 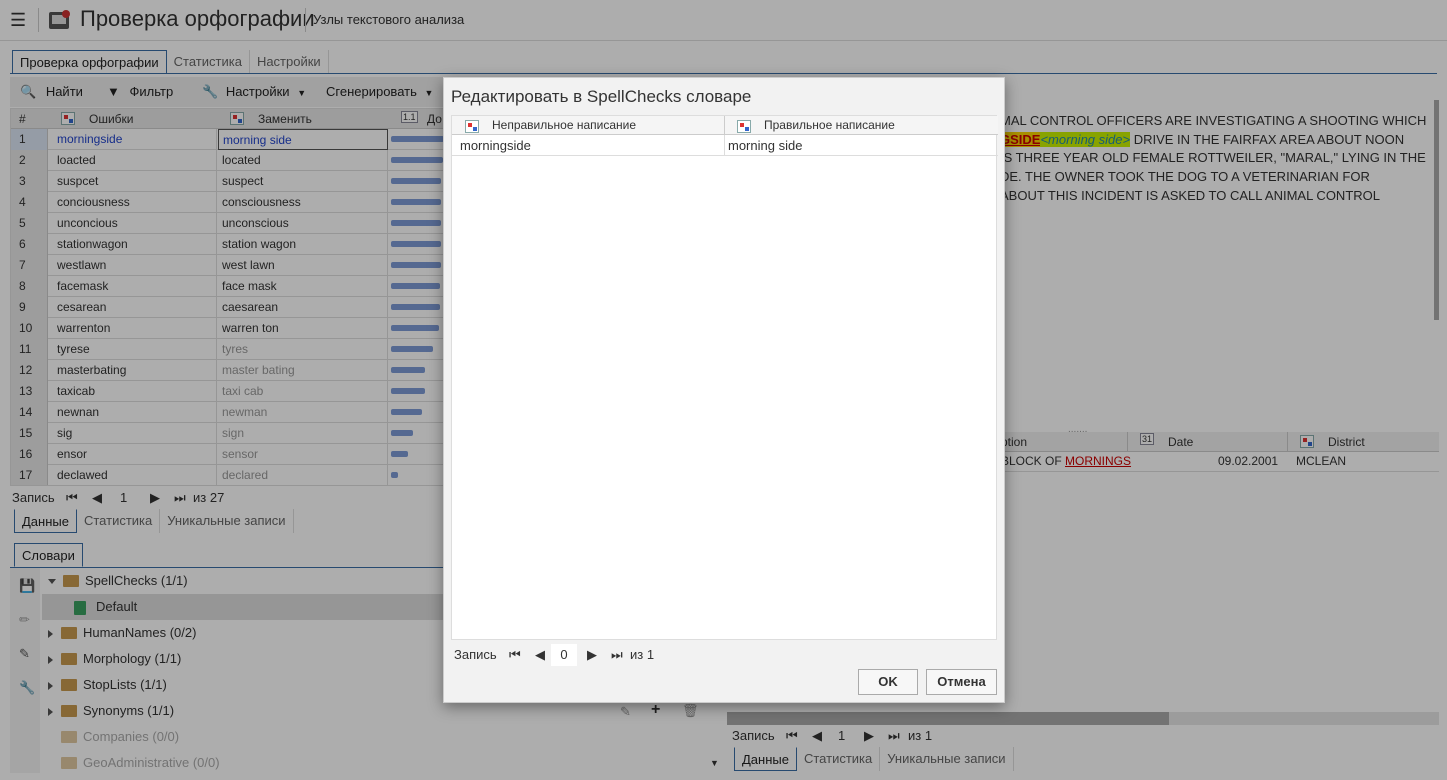 What do you see at coordinates (961, 682) in the screenshot?
I see `cancel-button: Отмена` at bounding box center [961, 682].